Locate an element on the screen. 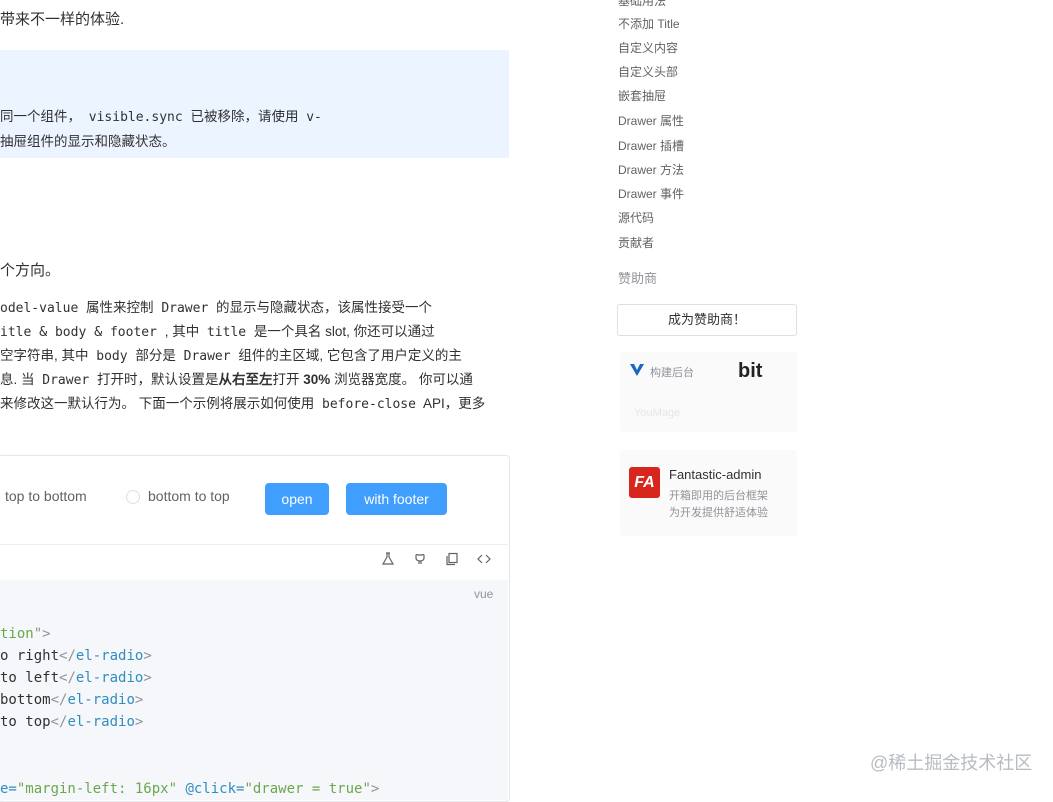 This screenshot has width=1053, height=802. toc-item-custom-header: 自定义头部 is located at coordinates (648, 71).